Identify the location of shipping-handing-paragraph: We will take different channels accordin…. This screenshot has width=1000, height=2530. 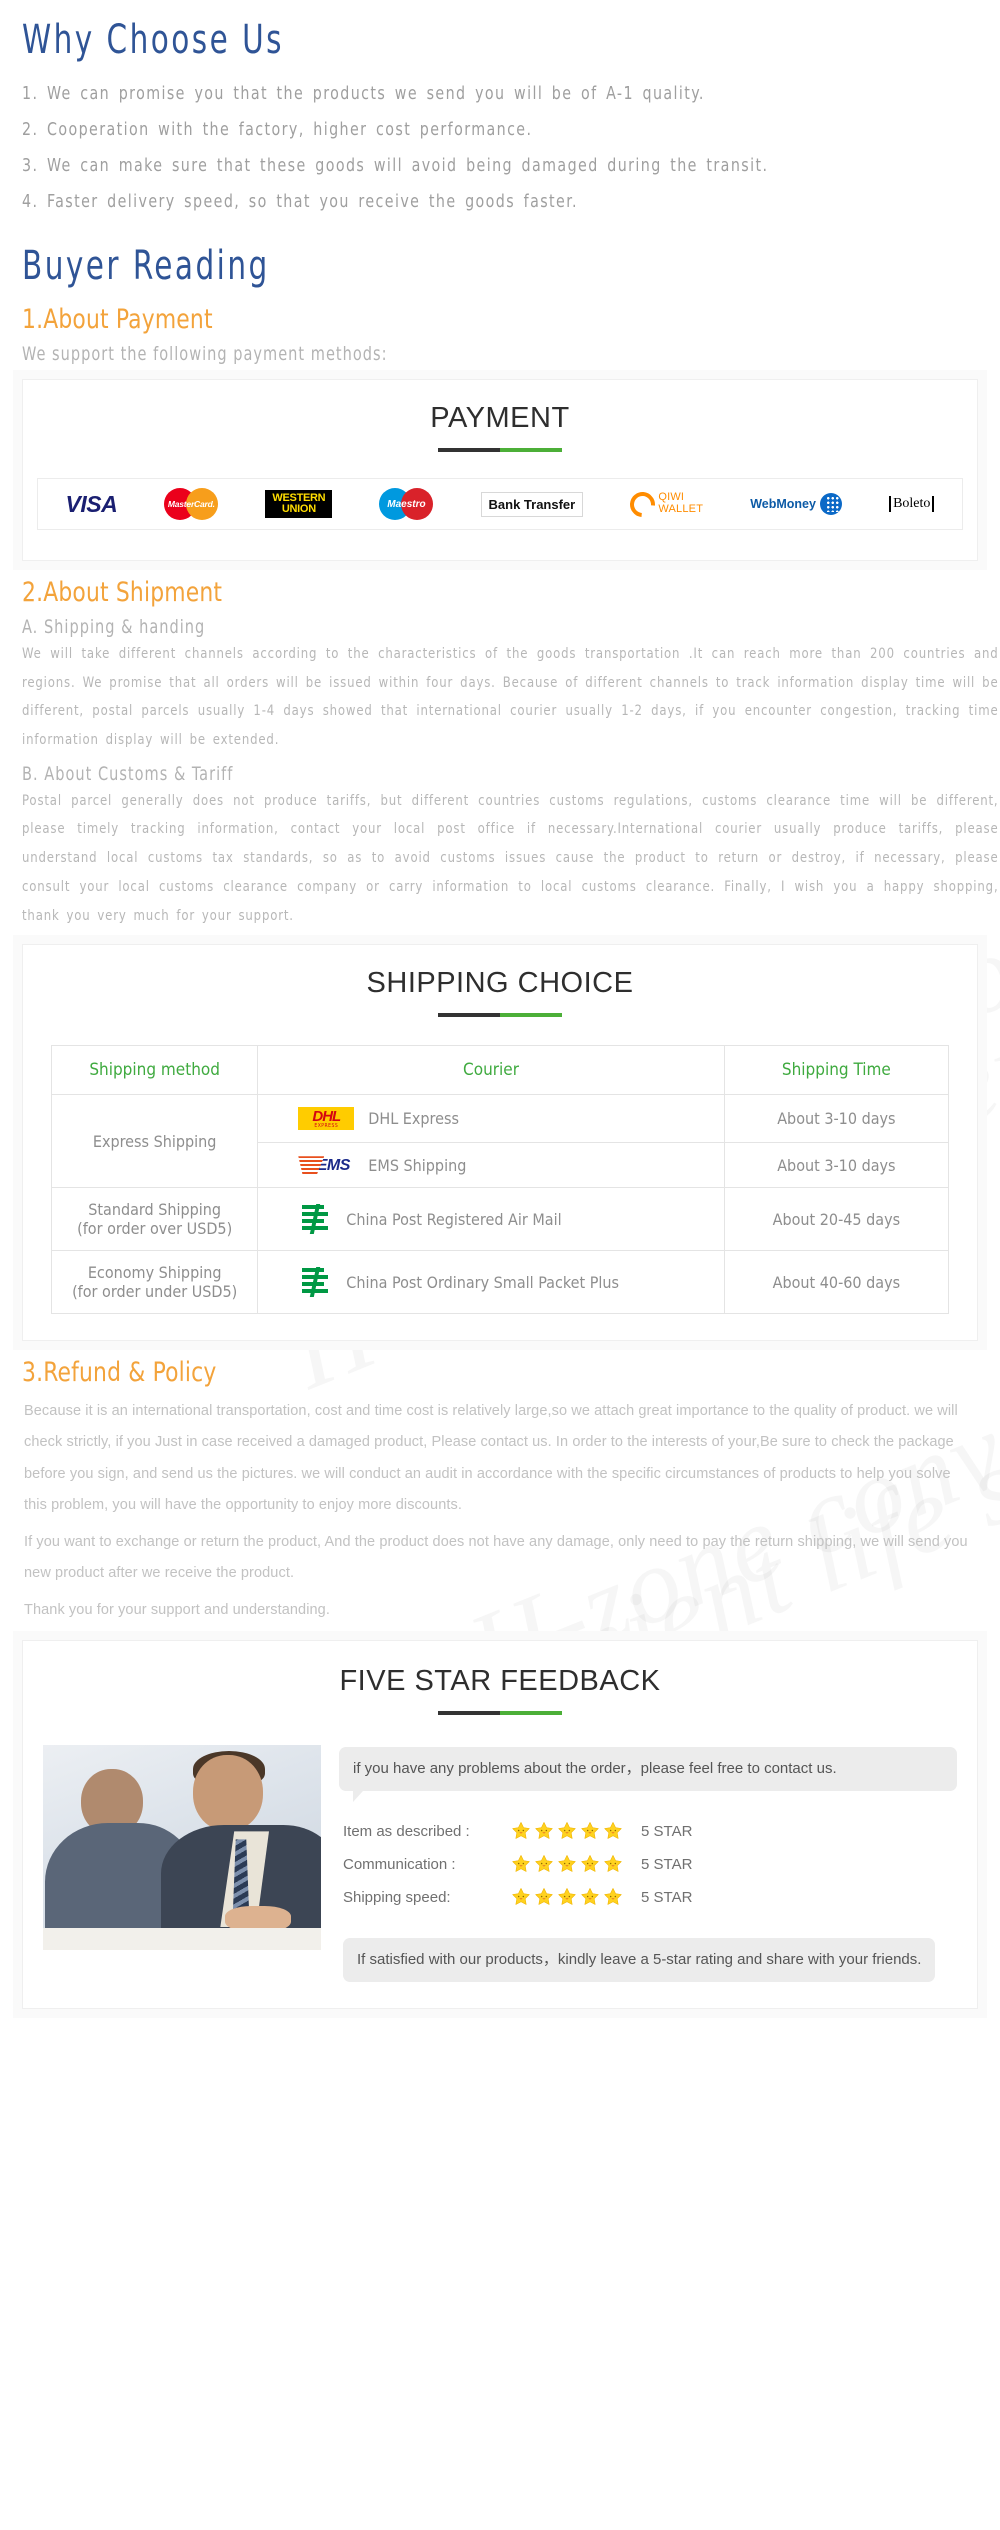
(510, 697).